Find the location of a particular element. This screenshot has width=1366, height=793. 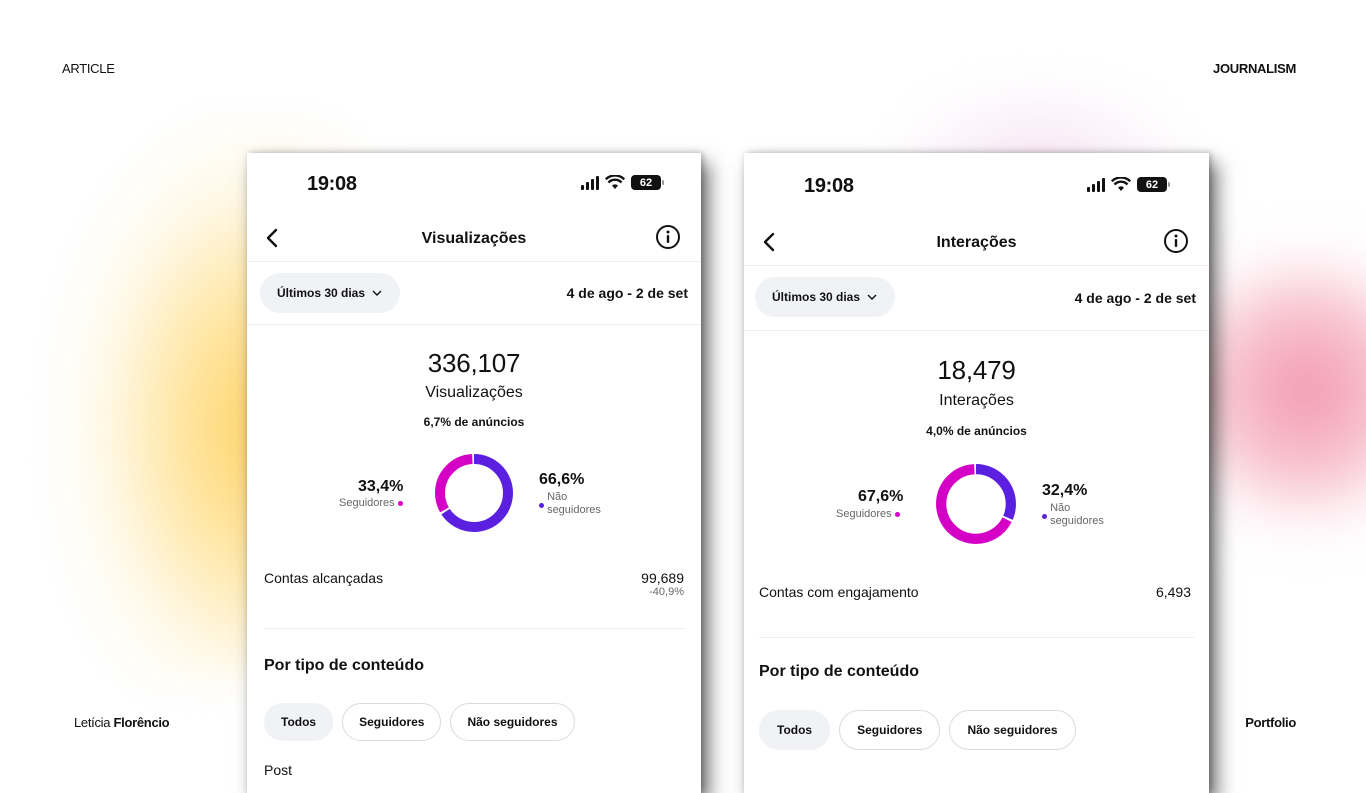

article-label: ARTICLE is located at coordinates (88, 68).